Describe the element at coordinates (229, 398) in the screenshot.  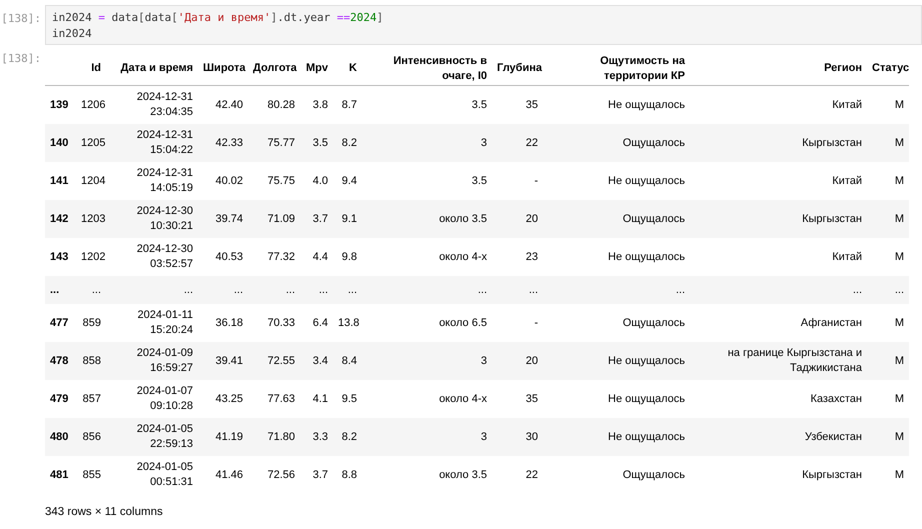
I see `table-cell: 43.25` at that location.